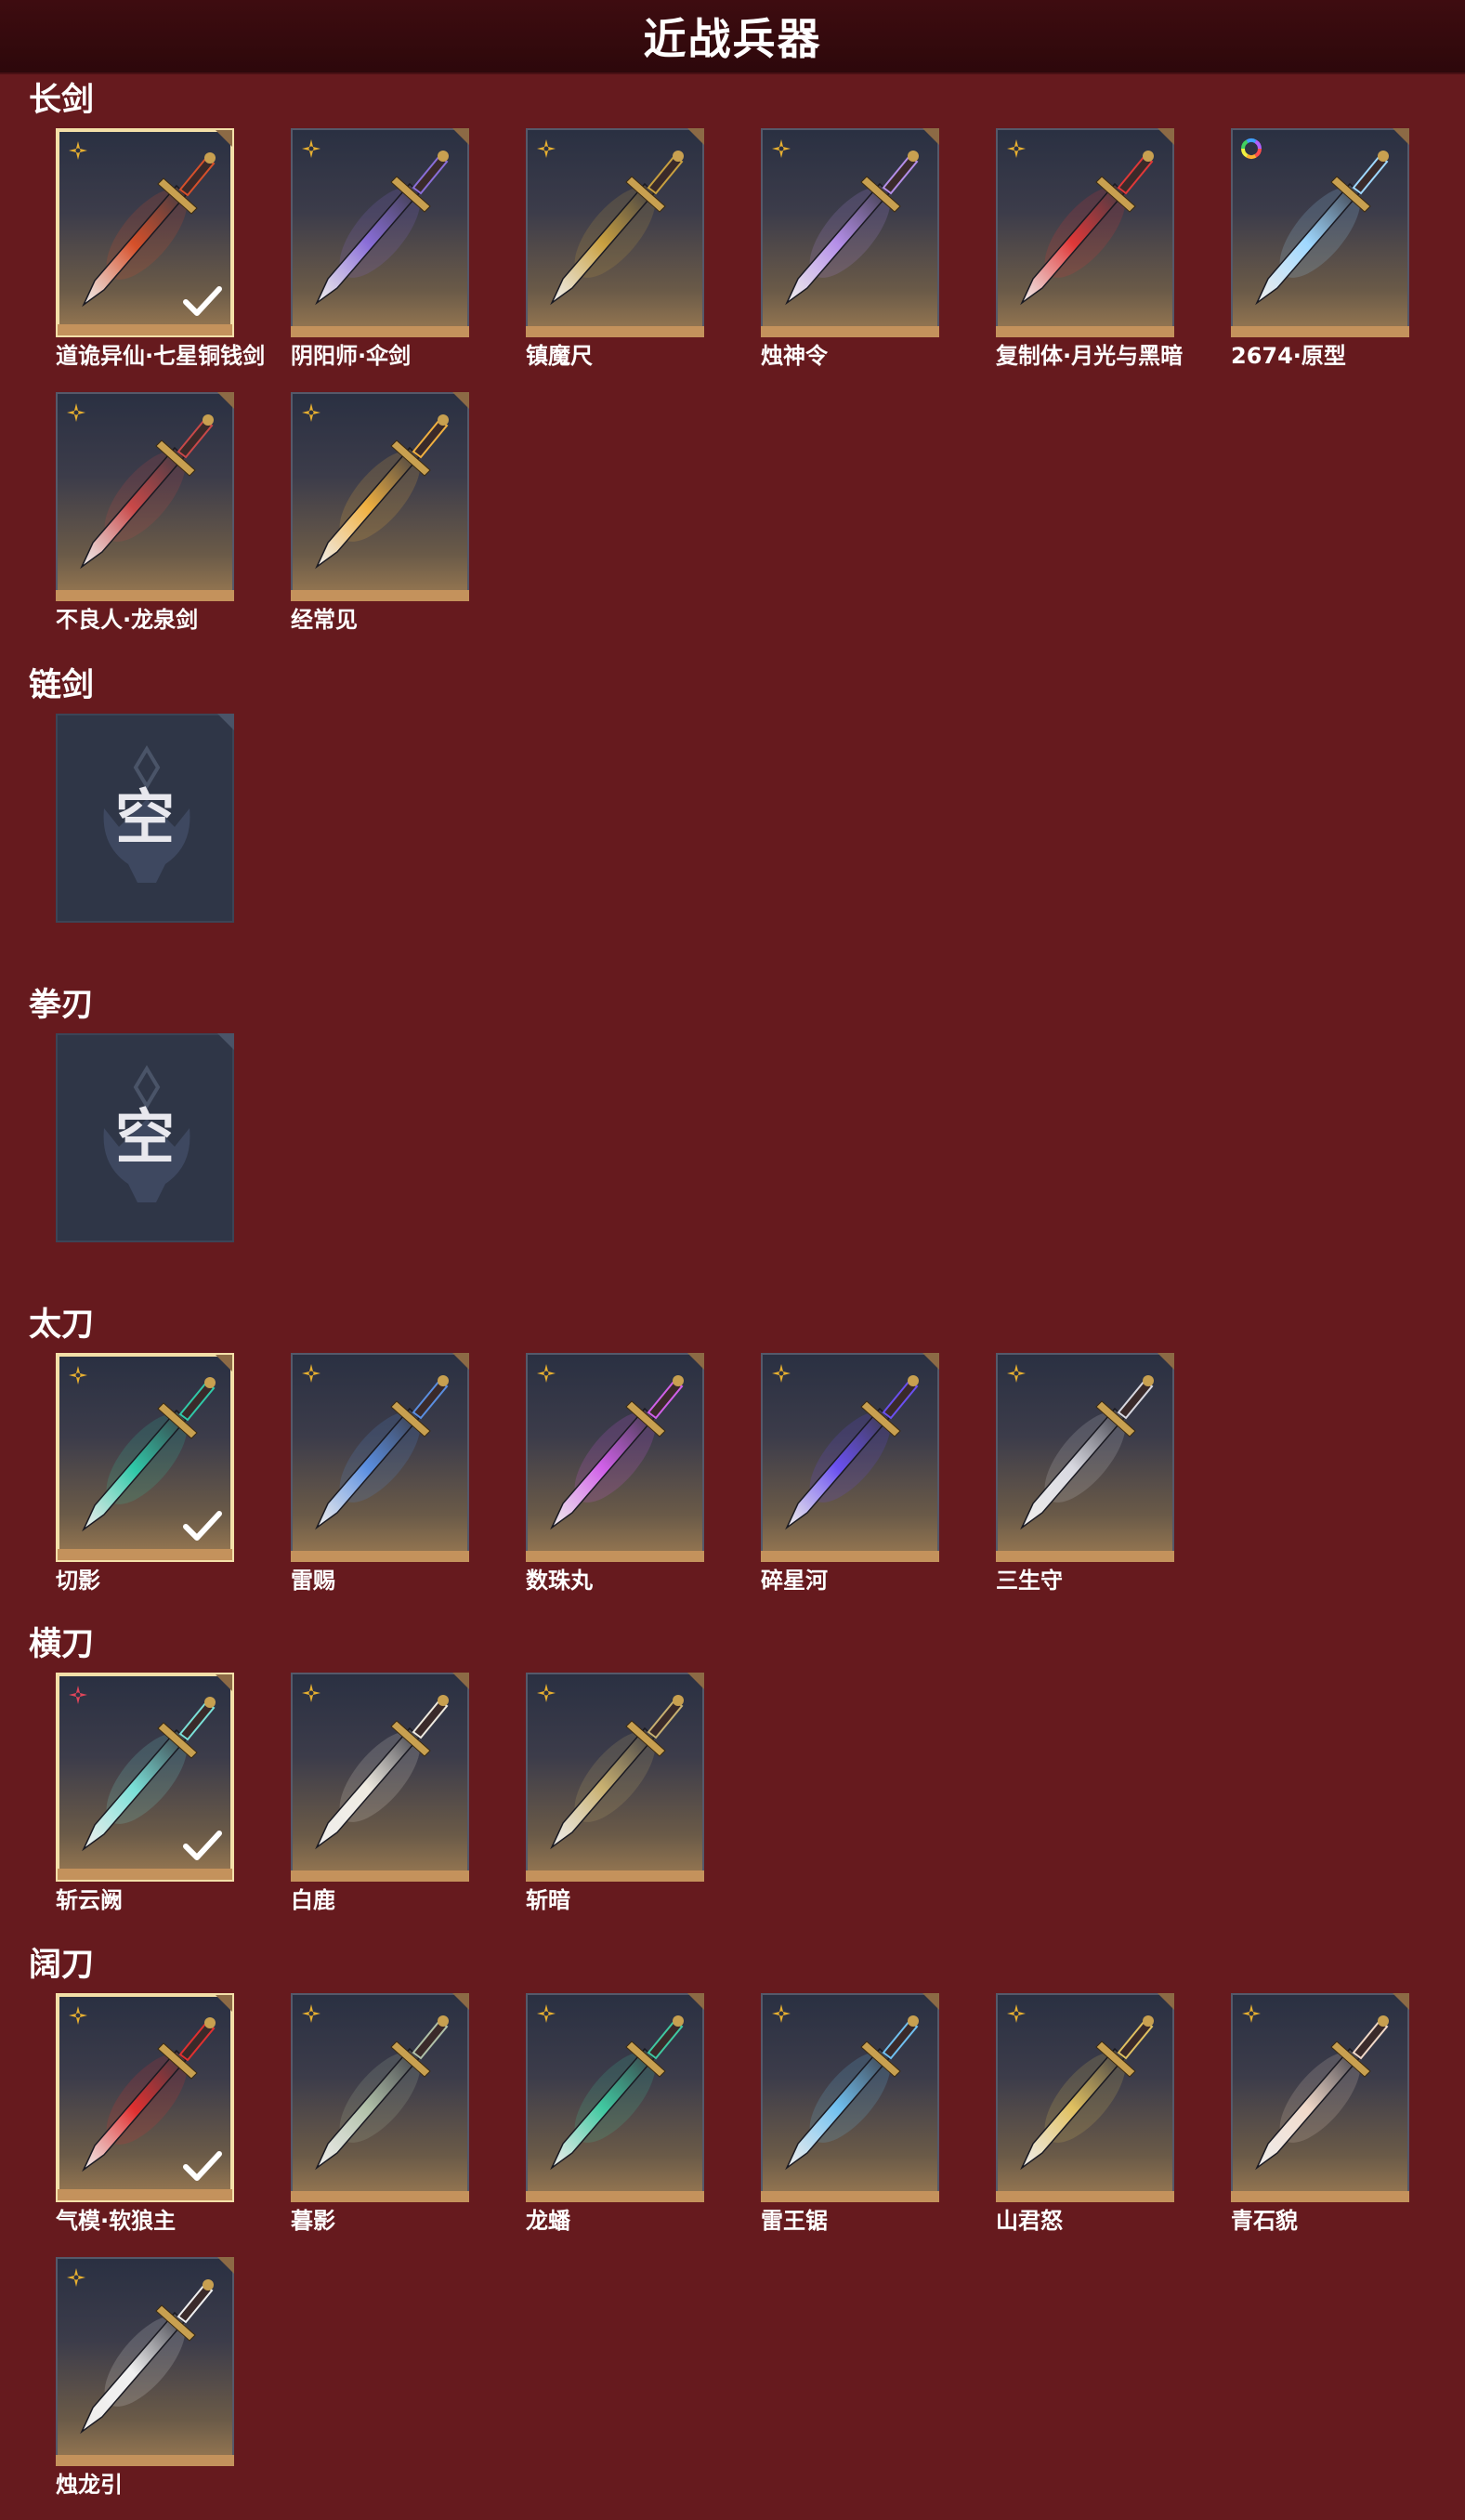 The width and height of the screenshot is (1465, 2520). What do you see at coordinates (559, 356) in the screenshot?
I see `weapon-name: 镇魔尺` at bounding box center [559, 356].